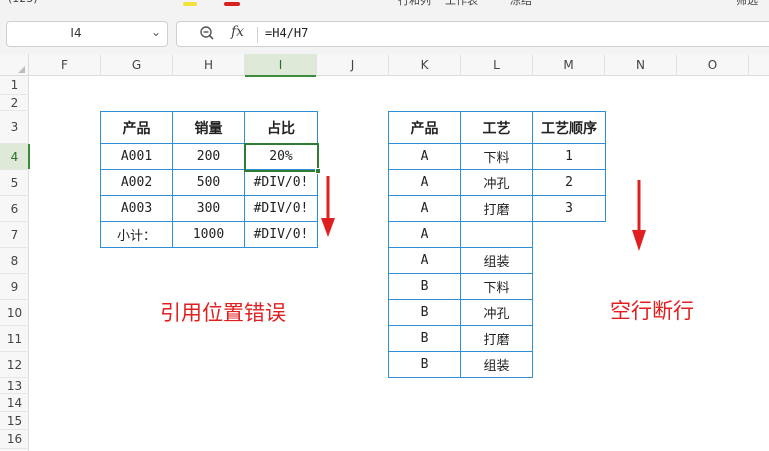  Describe the element at coordinates (15, 157) in the screenshot. I see `row-header: 4` at that location.